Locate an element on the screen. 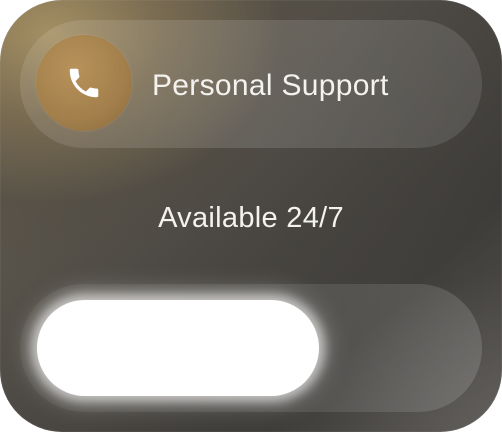  phone-icon is located at coordinates (84, 83).